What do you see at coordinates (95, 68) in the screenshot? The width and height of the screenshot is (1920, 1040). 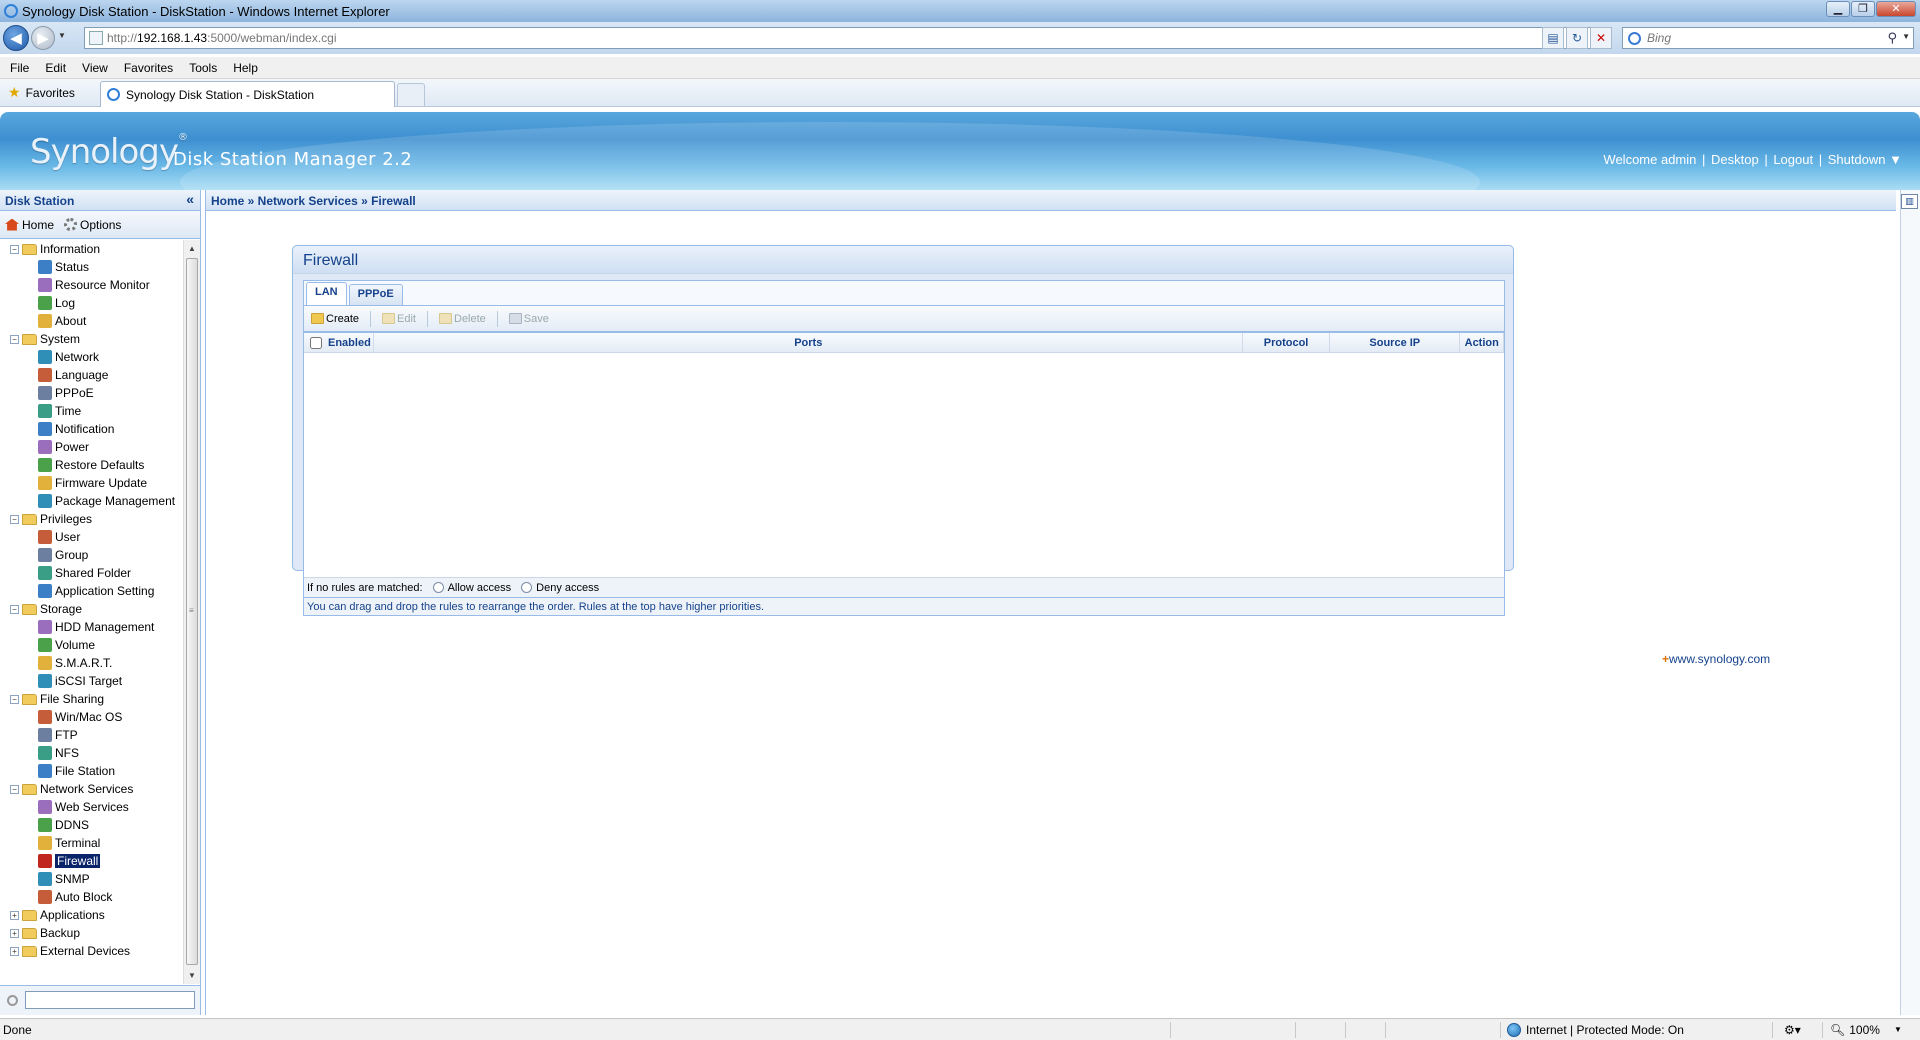 I see `menu-view: View` at bounding box center [95, 68].